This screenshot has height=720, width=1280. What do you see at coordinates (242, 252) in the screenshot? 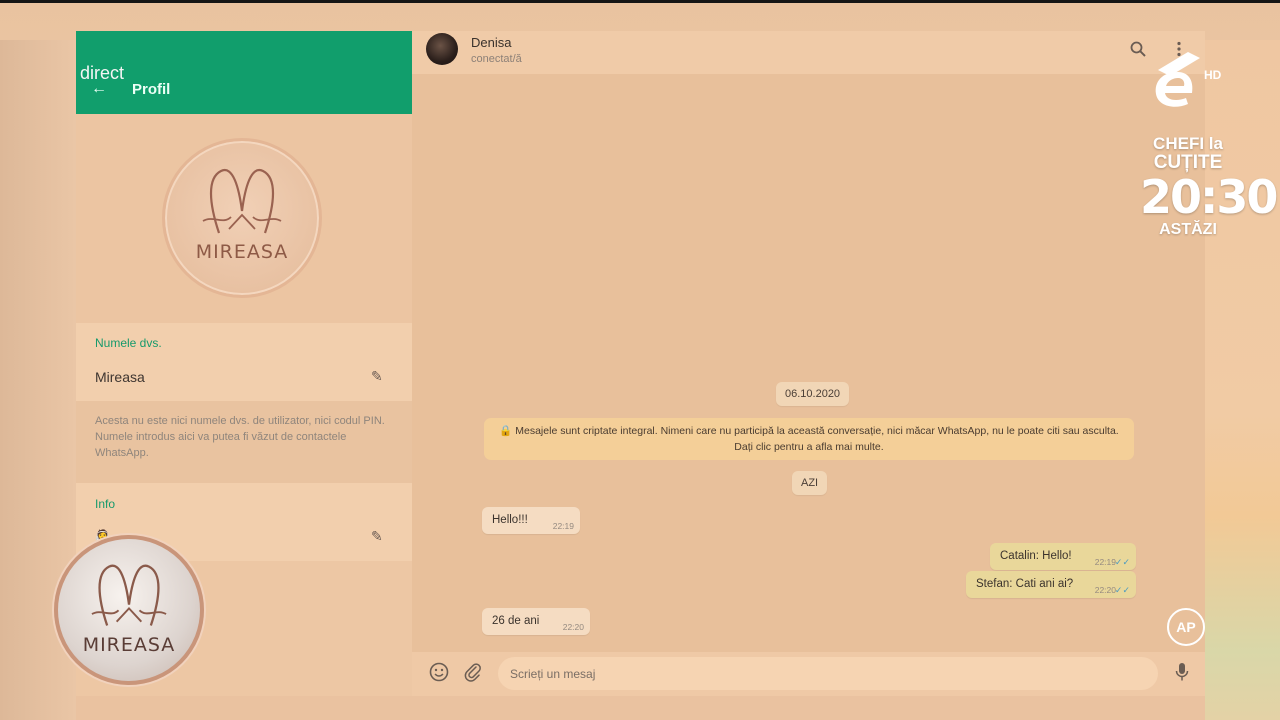
I see `logo-text: MIREASA` at bounding box center [242, 252].